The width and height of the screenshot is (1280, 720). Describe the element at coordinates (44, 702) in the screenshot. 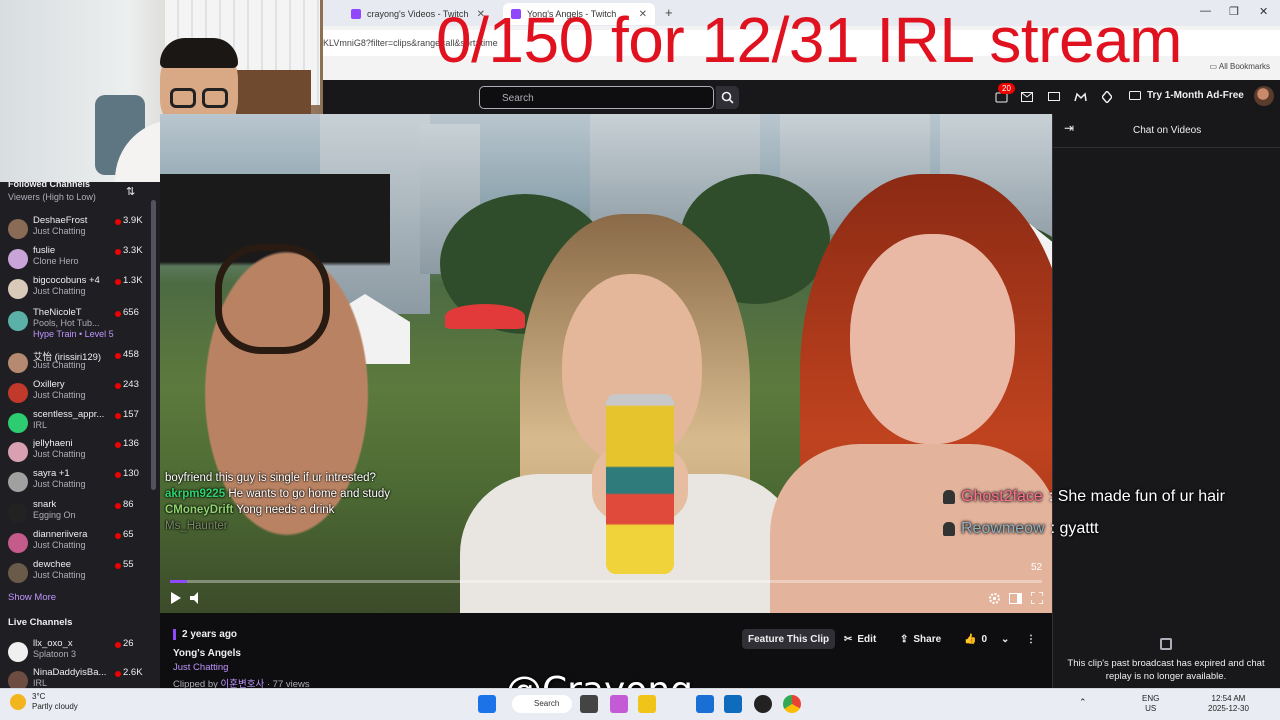

I see `weather-widget: 3°C Partly cloudy` at that location.